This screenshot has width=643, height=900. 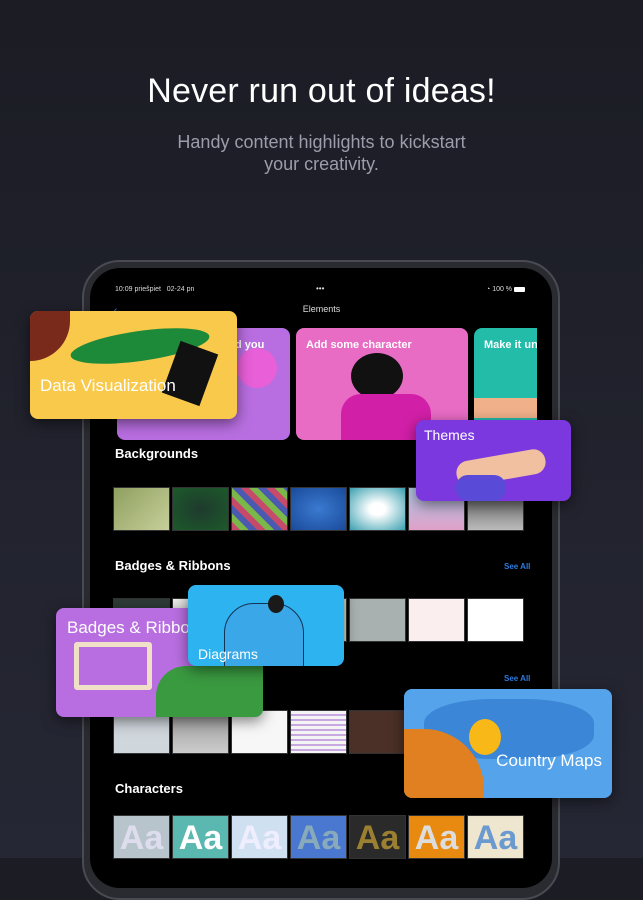 What do you see at coordinates (321, 164) in the screenshot?
I see `subtitle-line: your creativity.` at bounding box center [321, 164].